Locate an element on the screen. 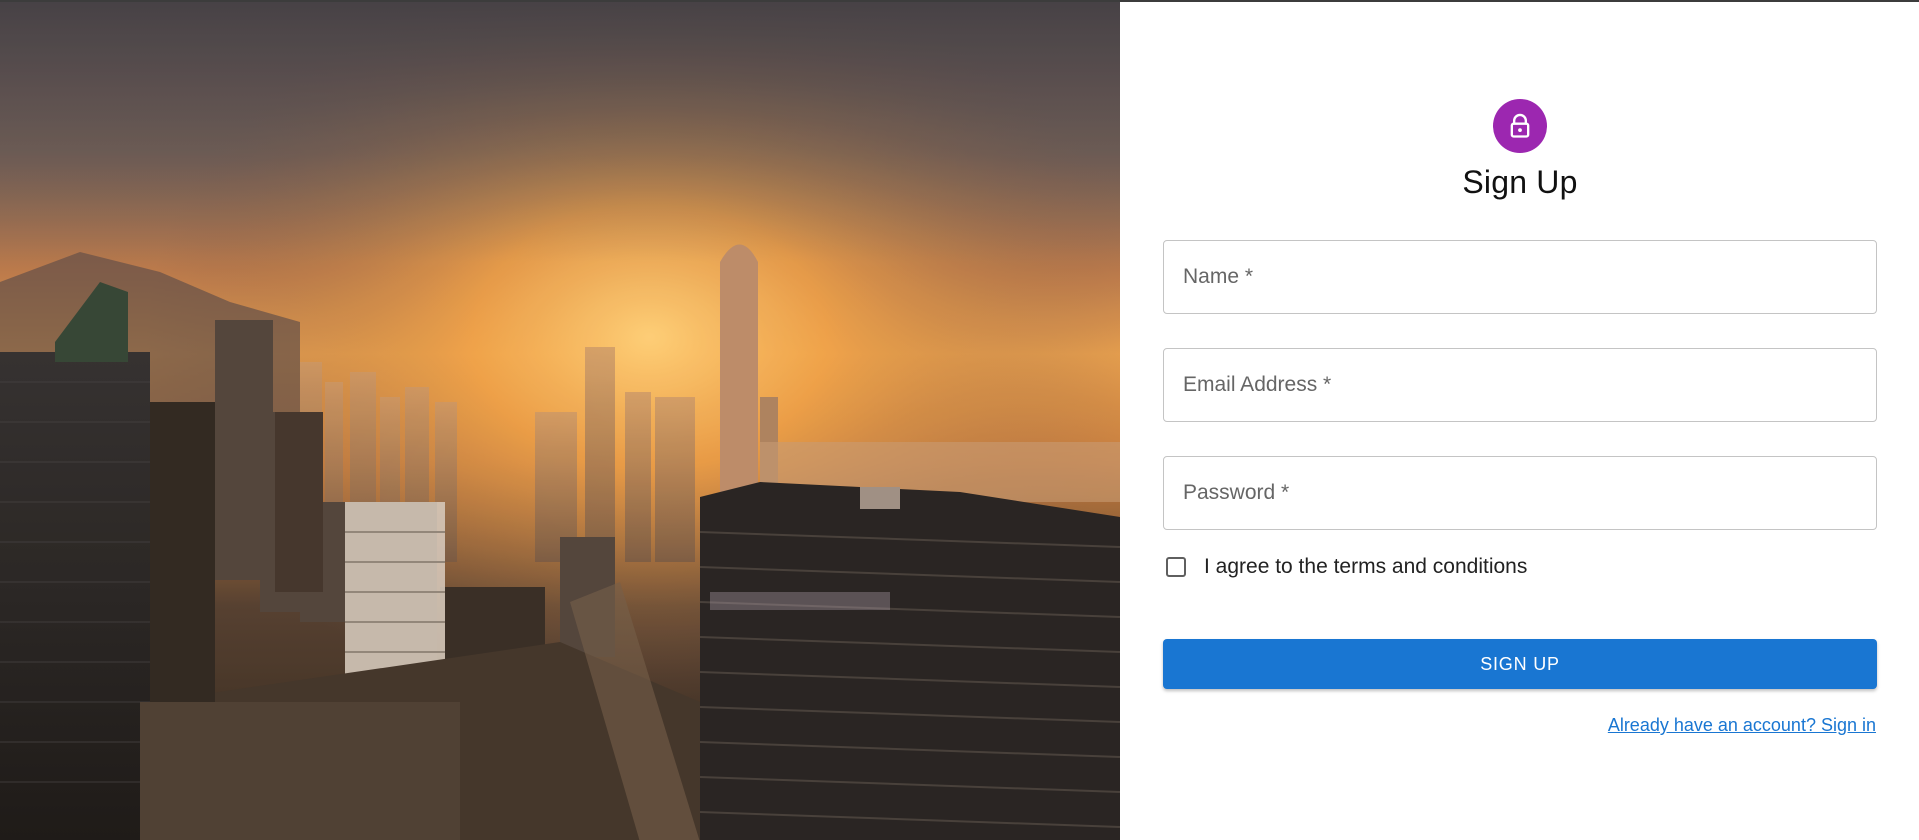 The image size is (1919, 840). password-input is located at coordinates (1520, 493).